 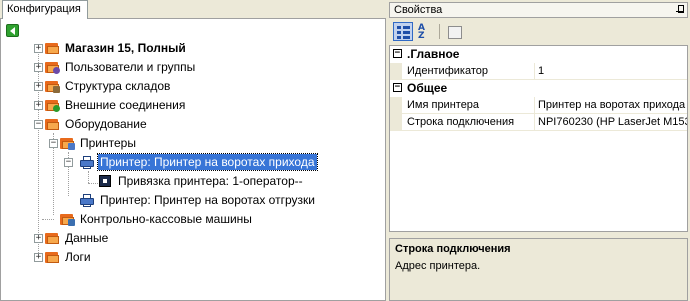 I want to click on tree-item-printers: Принтеры, so click(x=98, y=142).